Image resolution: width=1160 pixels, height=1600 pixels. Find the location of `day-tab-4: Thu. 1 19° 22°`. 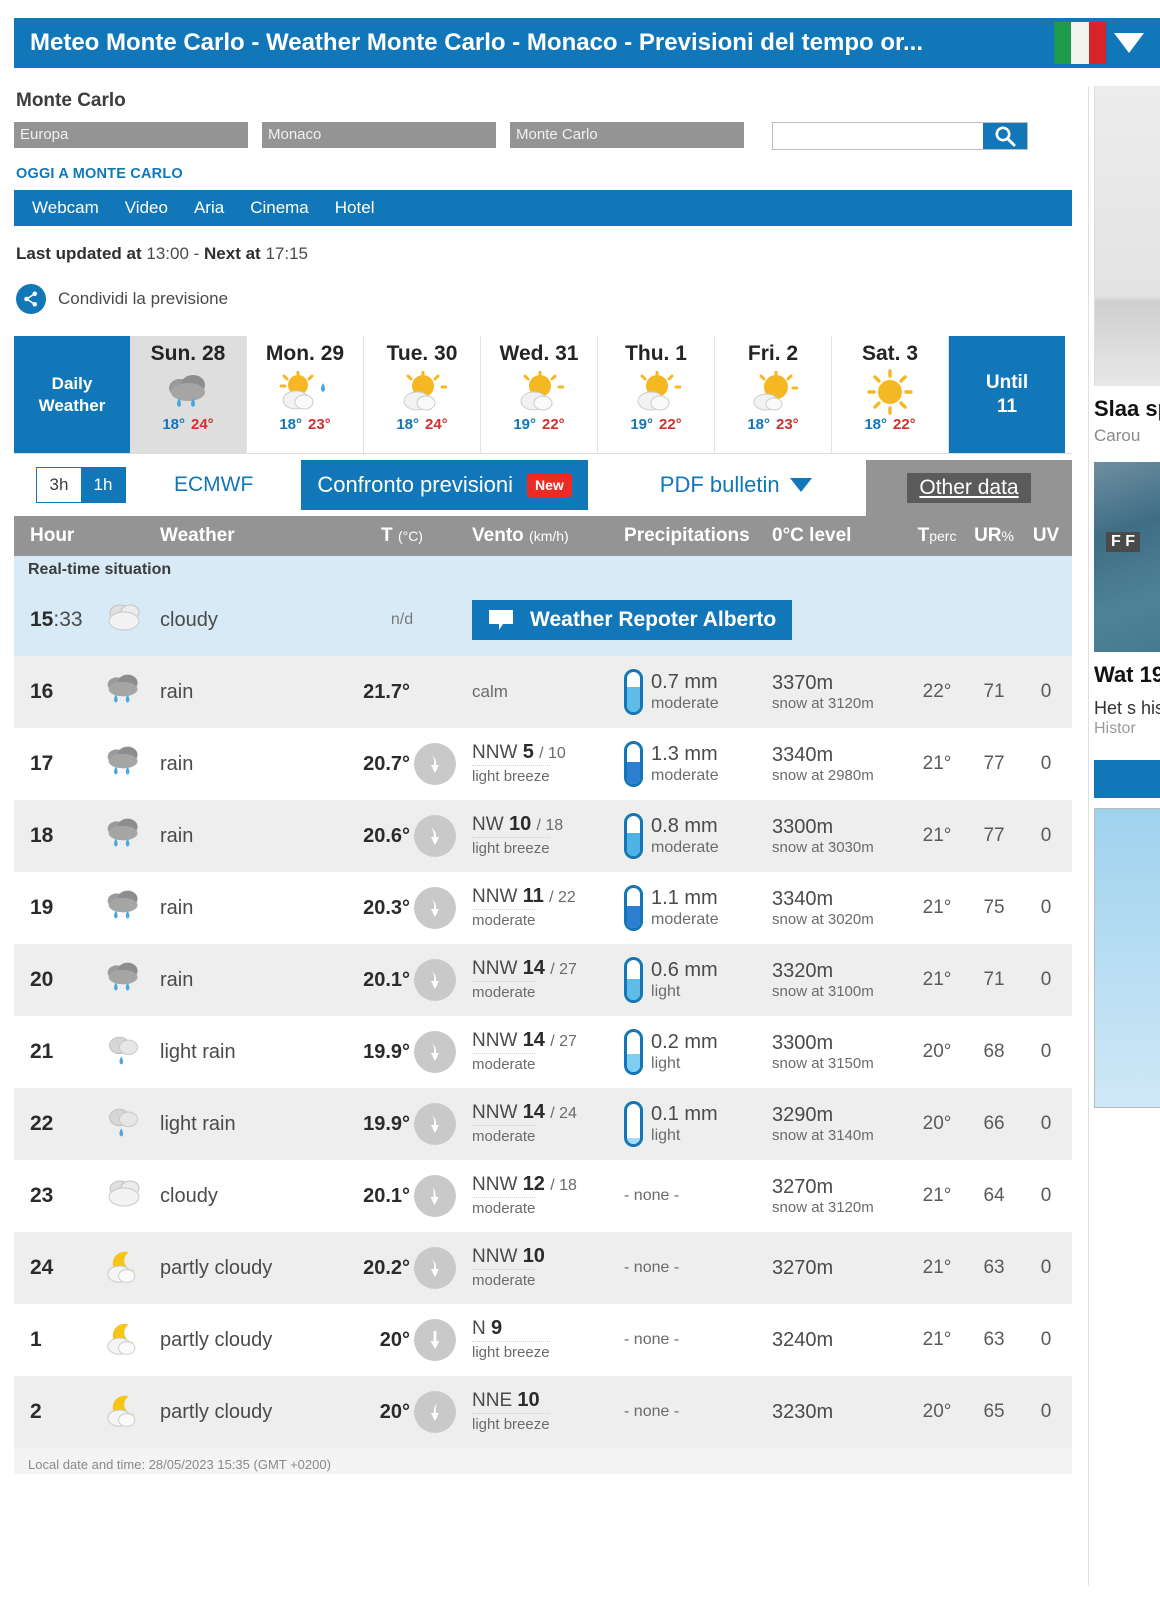

day-tab-4: Thu. 1 19° 22° is located at coordinates (656, 394).